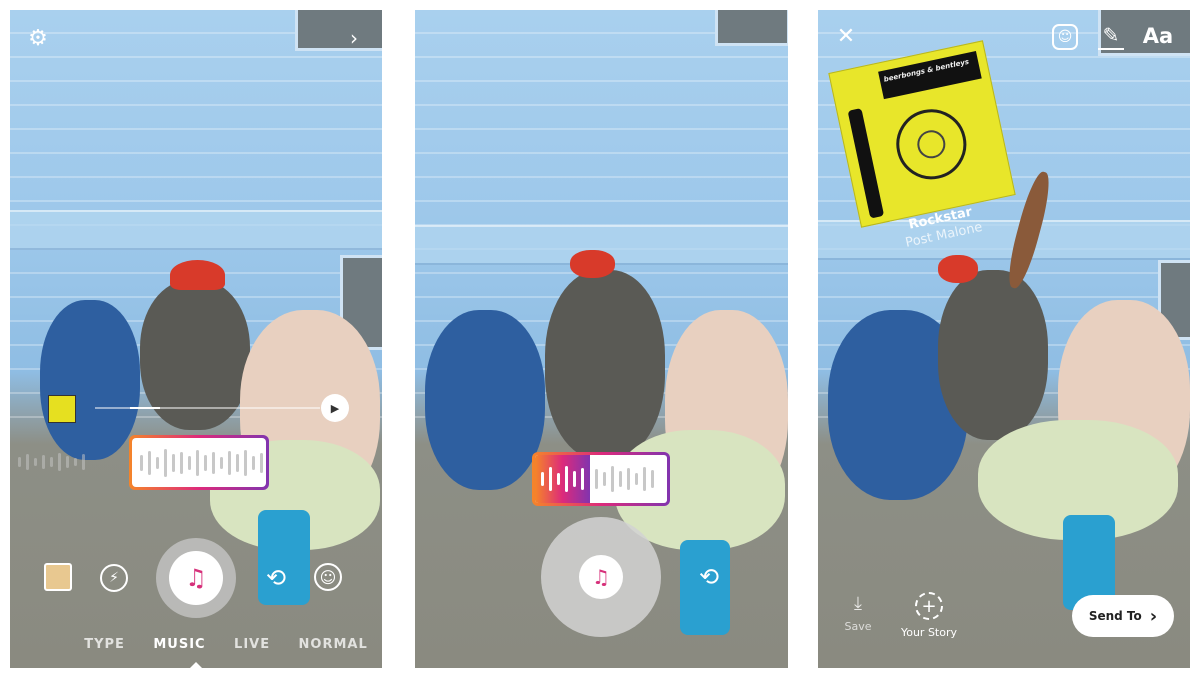 This screenshot has width=1200, height=675. Describe the element at coordinates (38, 38) in the screenshot. I see `settings-icon: ⚙` at that location.